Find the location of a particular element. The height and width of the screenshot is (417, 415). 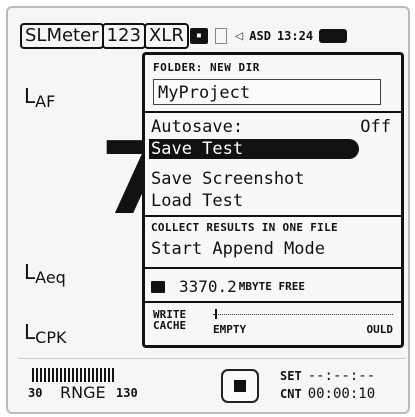

tab-xlr: XLR is located at coordinates (166, 36).